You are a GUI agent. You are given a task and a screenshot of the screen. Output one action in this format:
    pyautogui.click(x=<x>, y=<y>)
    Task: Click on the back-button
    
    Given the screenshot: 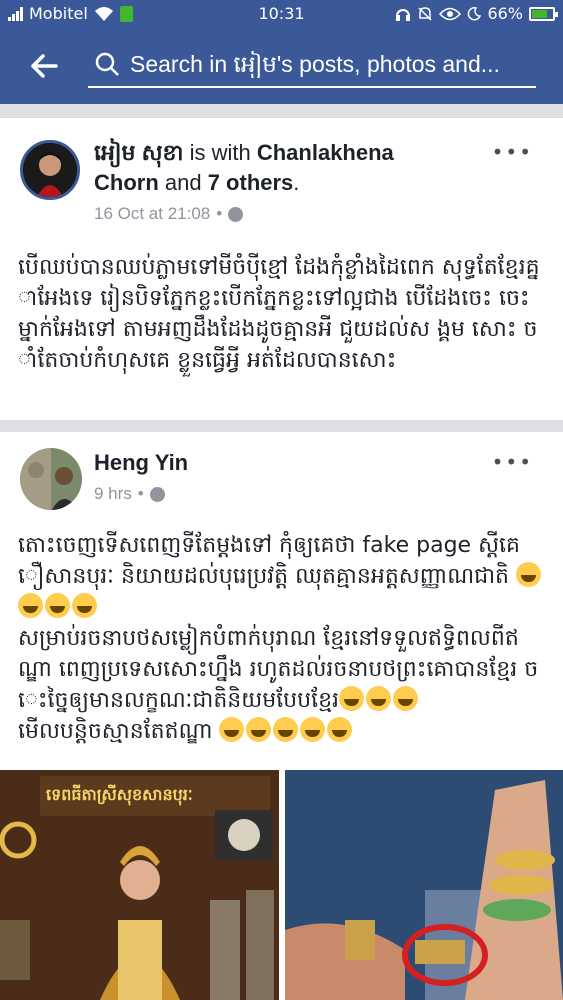 What is the action you would take?
    pyautogui.click(x=44, y=66)
    